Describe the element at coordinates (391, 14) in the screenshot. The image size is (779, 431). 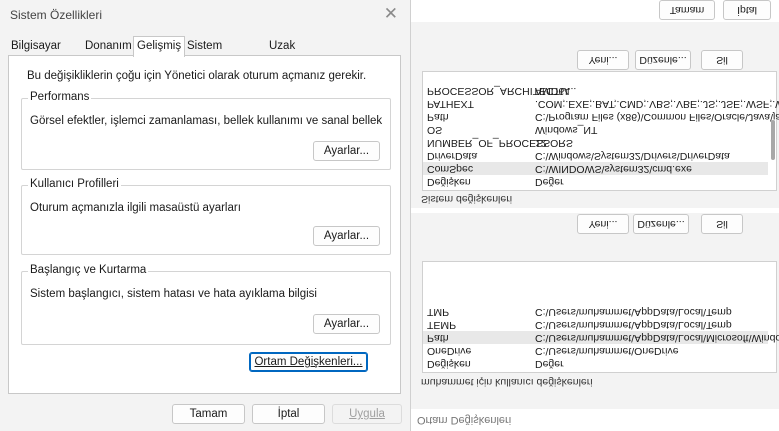
I see `close-icon: ✕` at that location.